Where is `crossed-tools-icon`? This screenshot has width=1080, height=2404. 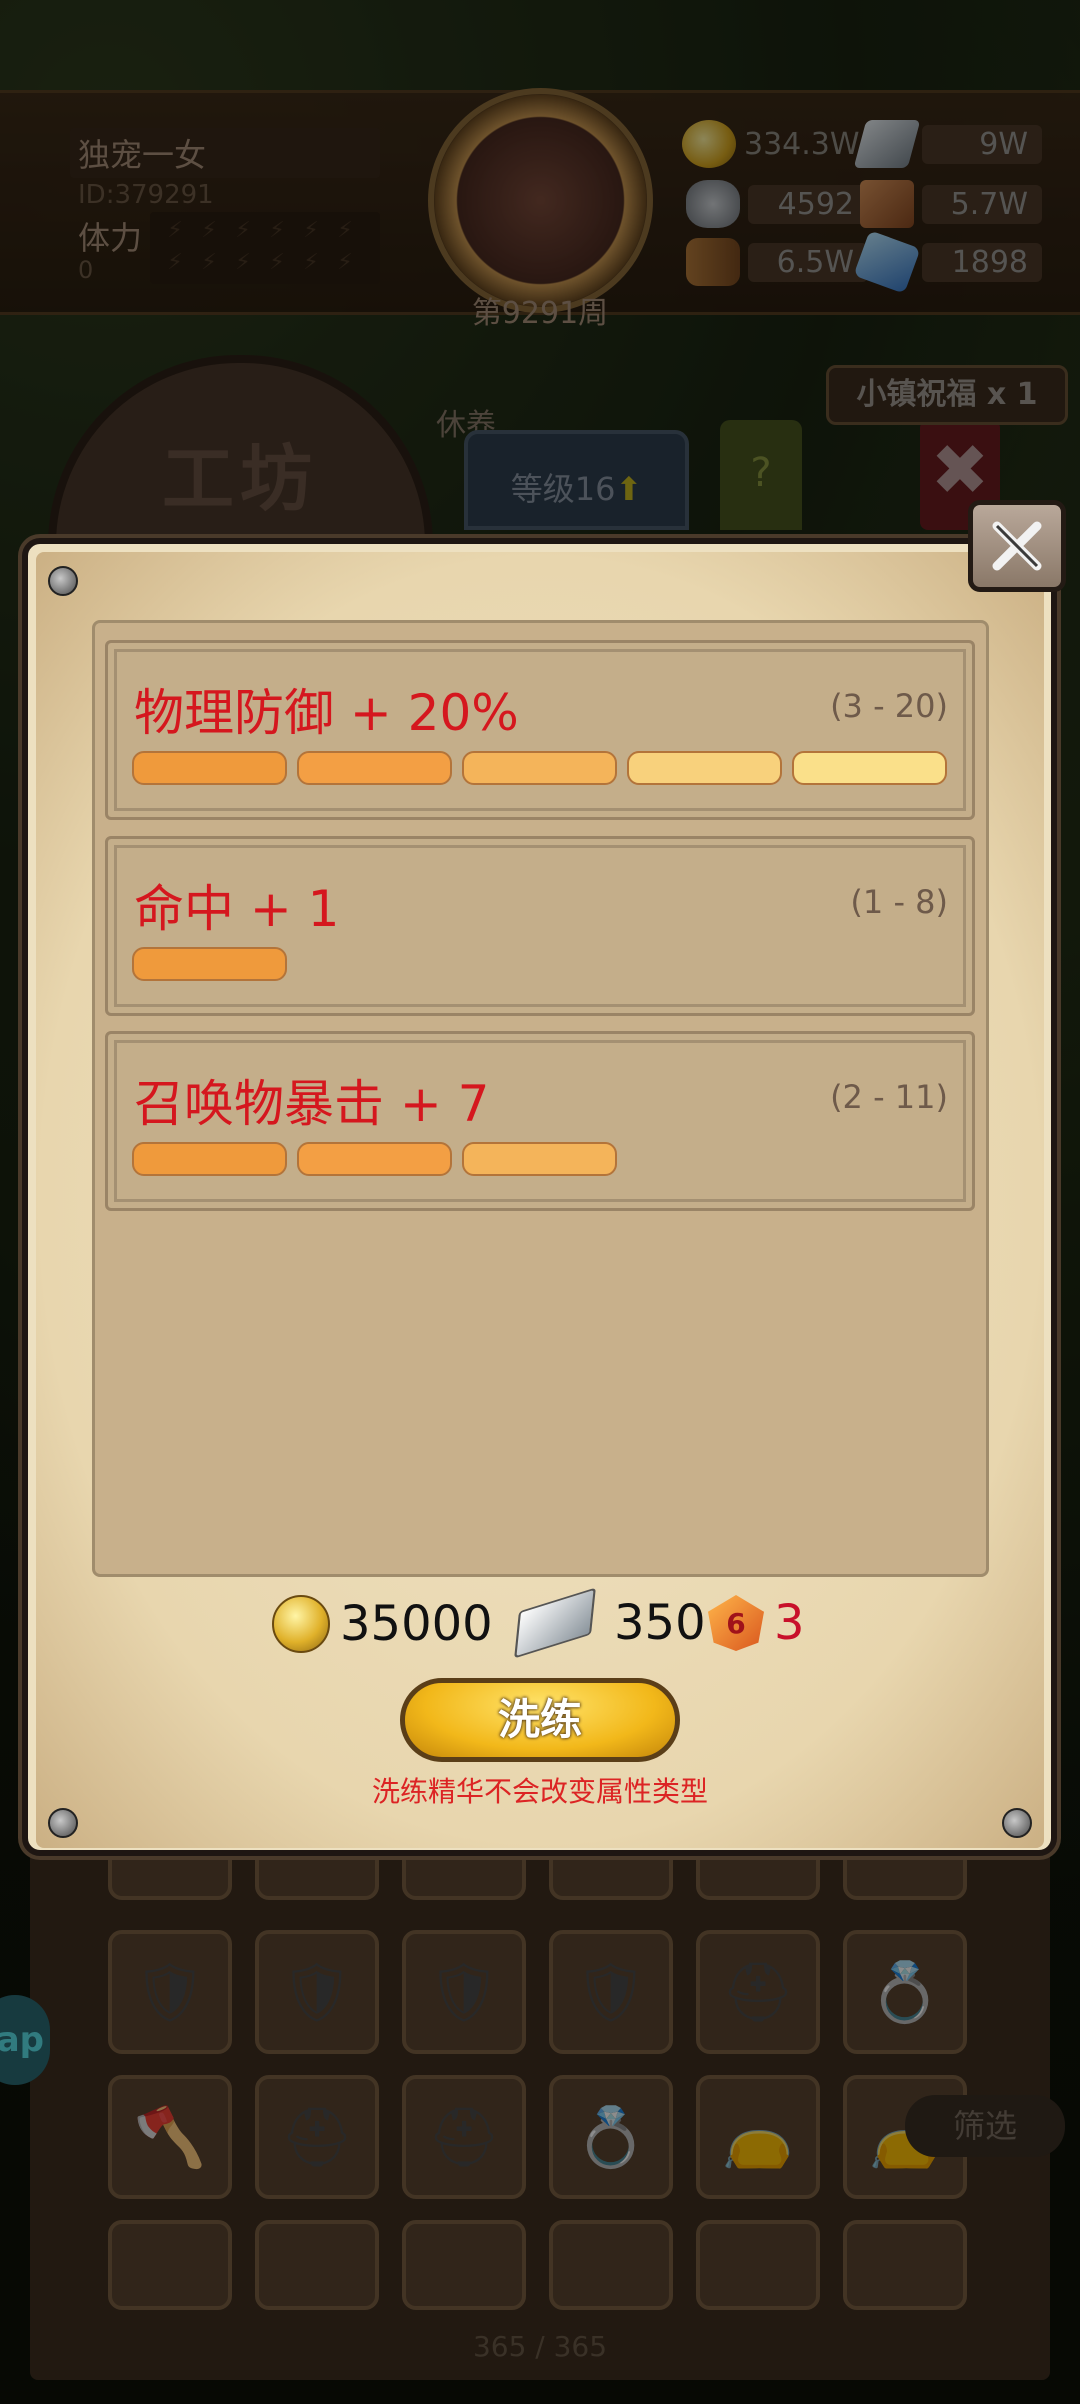
crossed-tools-icon is located at coordinates (1017, 546).